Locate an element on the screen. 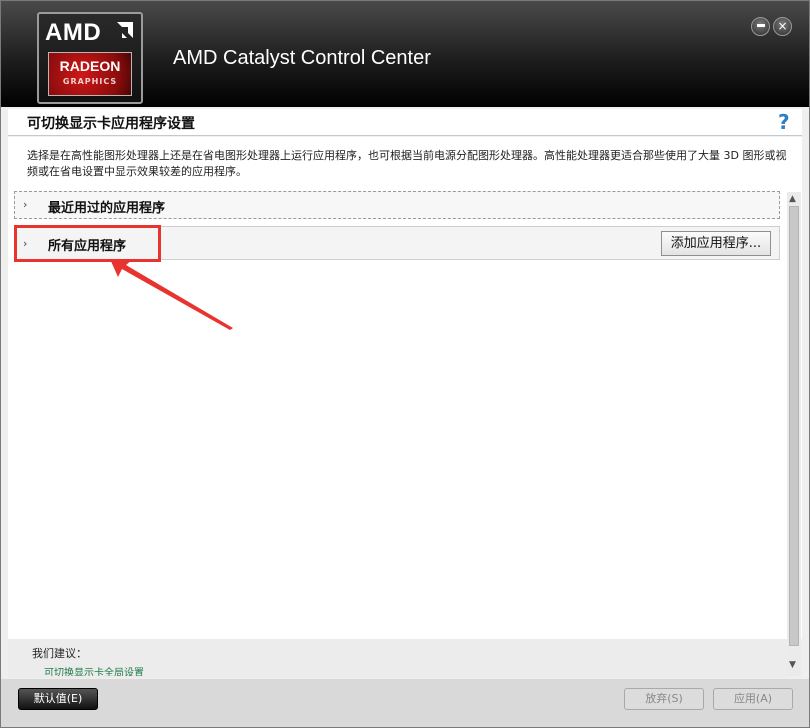  apply-button: 应用(A) is located at coordinates (753, 699).